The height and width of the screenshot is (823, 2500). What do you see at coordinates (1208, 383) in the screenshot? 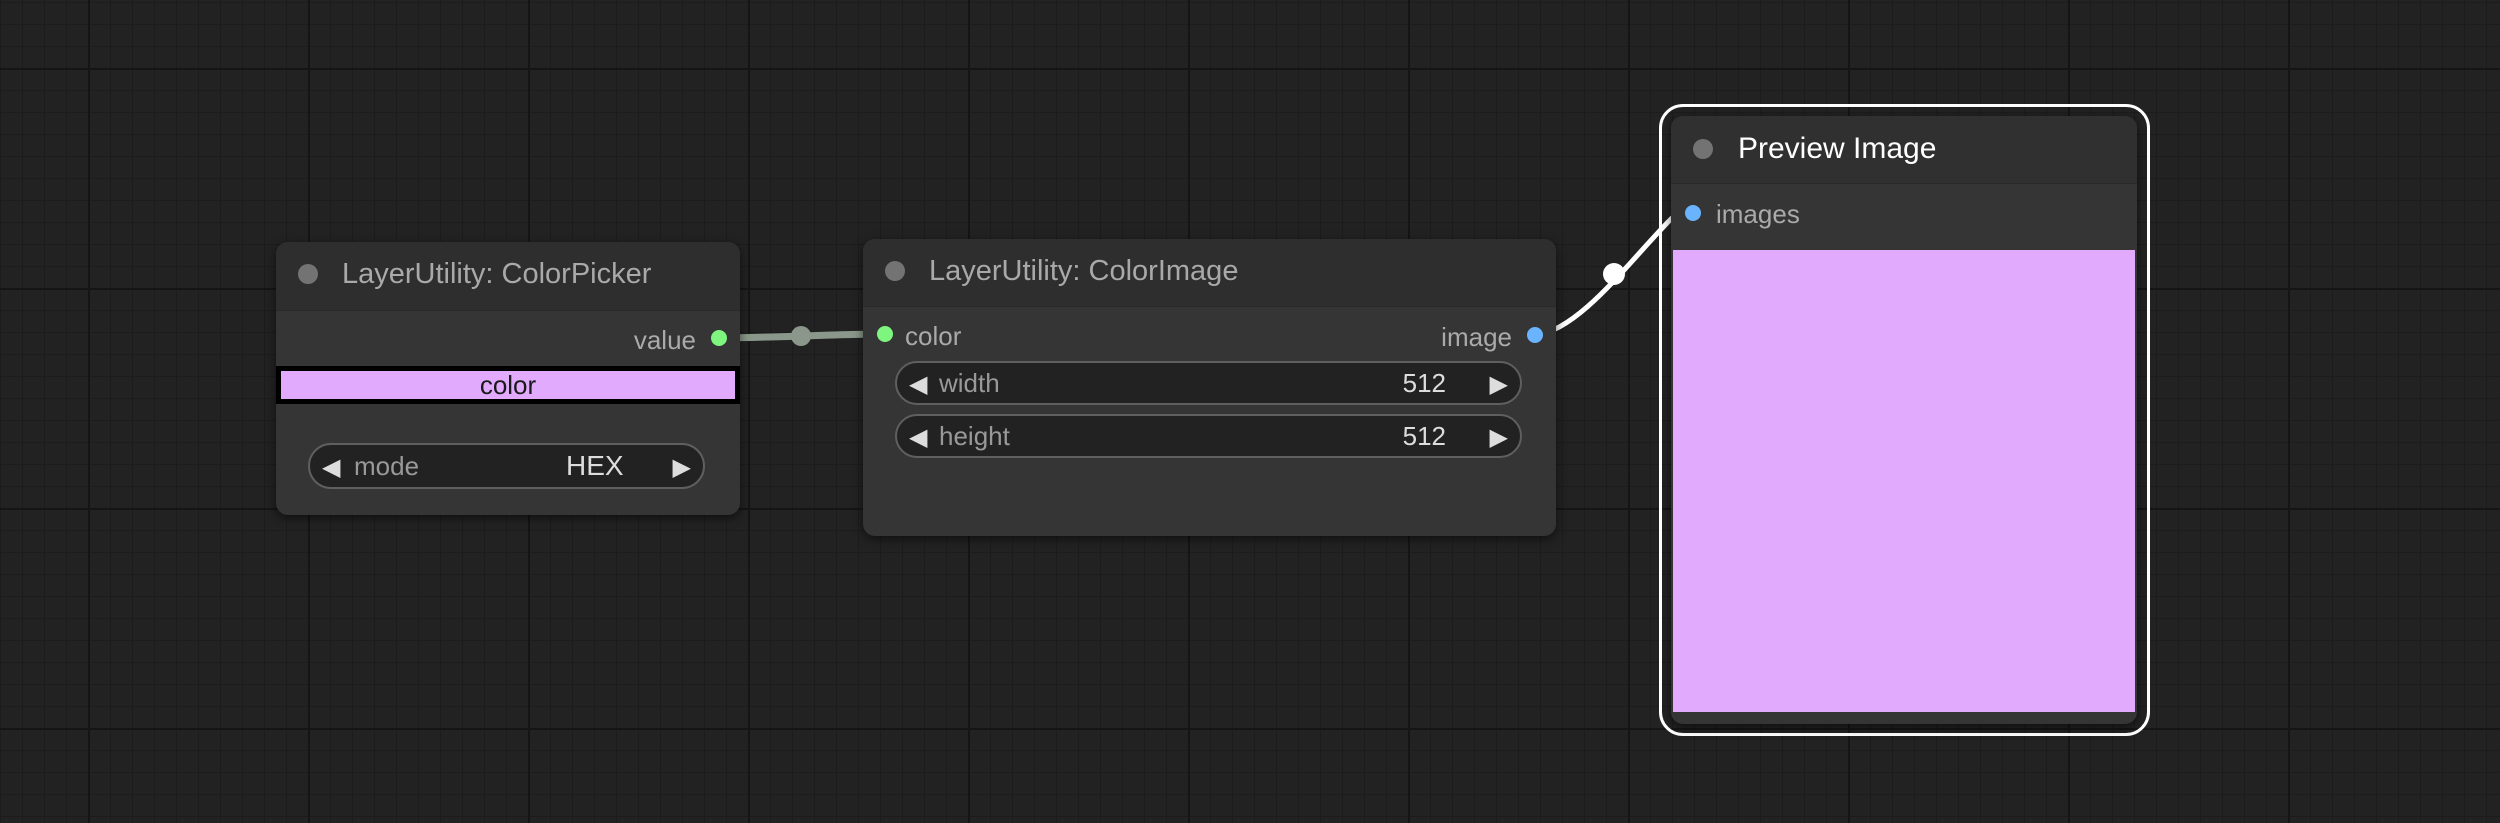
I see `width-number-widget: ◀ width 512 ▶` at bounding box center [1208, 383].